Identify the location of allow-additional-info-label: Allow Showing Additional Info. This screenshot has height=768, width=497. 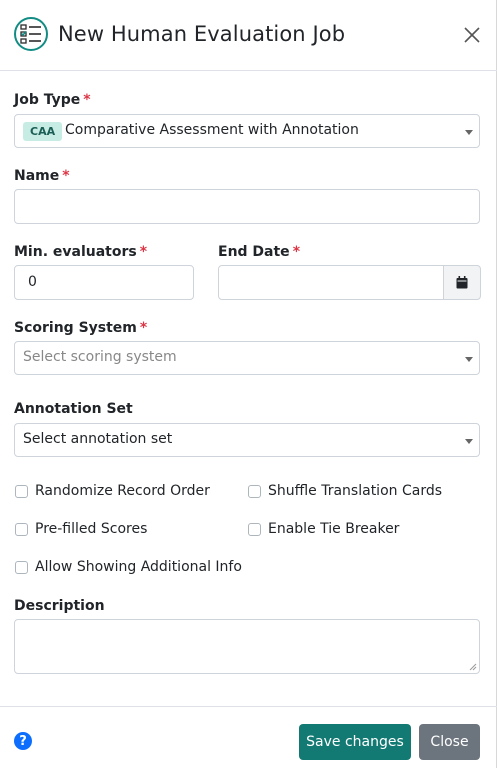
(138, 567).